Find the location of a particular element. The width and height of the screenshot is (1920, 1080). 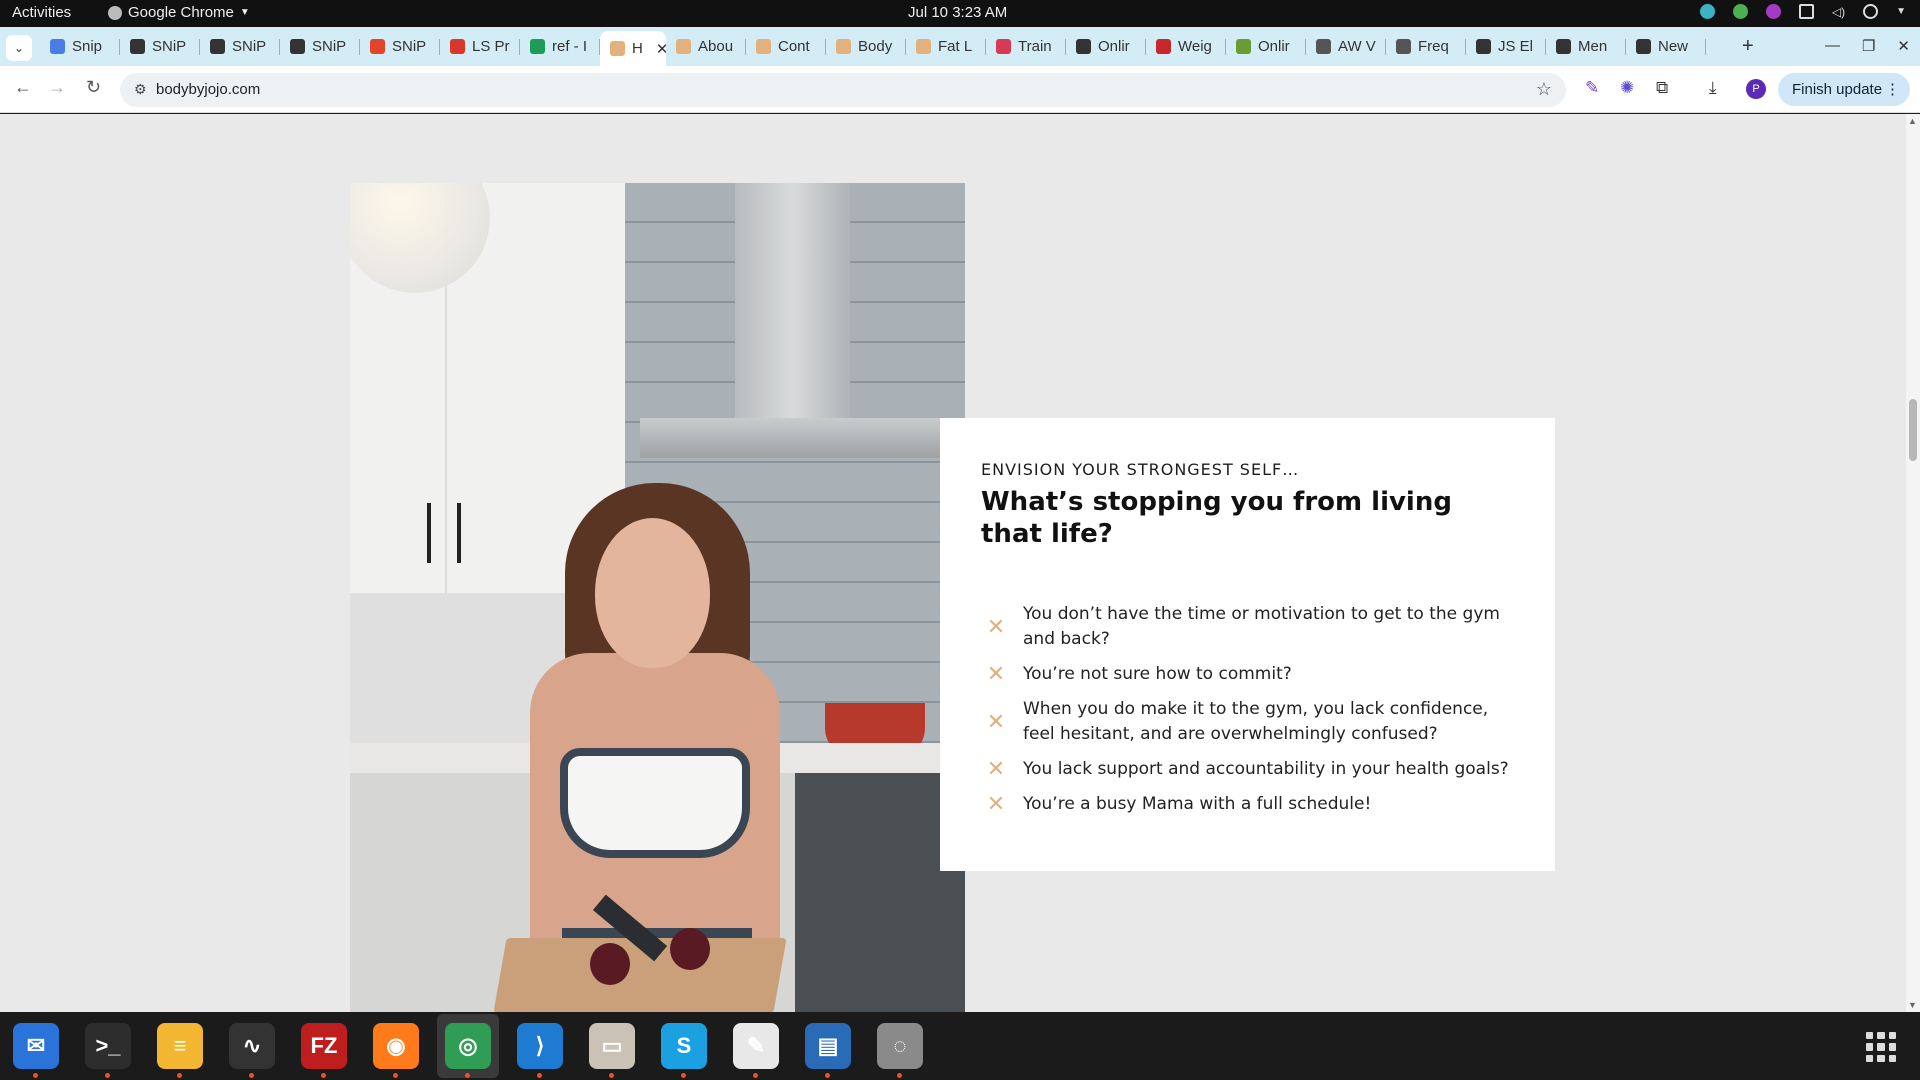

chrome-icon: ◎ is located at coordinates (468, 1050).